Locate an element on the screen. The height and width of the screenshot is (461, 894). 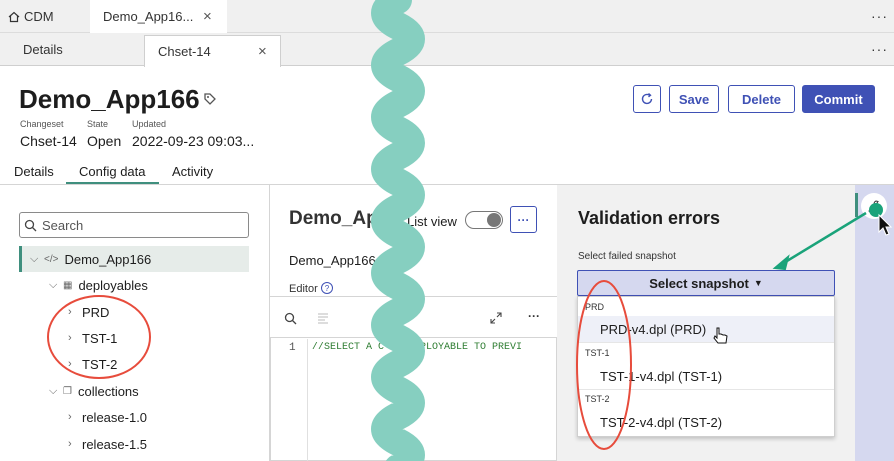
wrench-icon is located at coordinates (874, 206).